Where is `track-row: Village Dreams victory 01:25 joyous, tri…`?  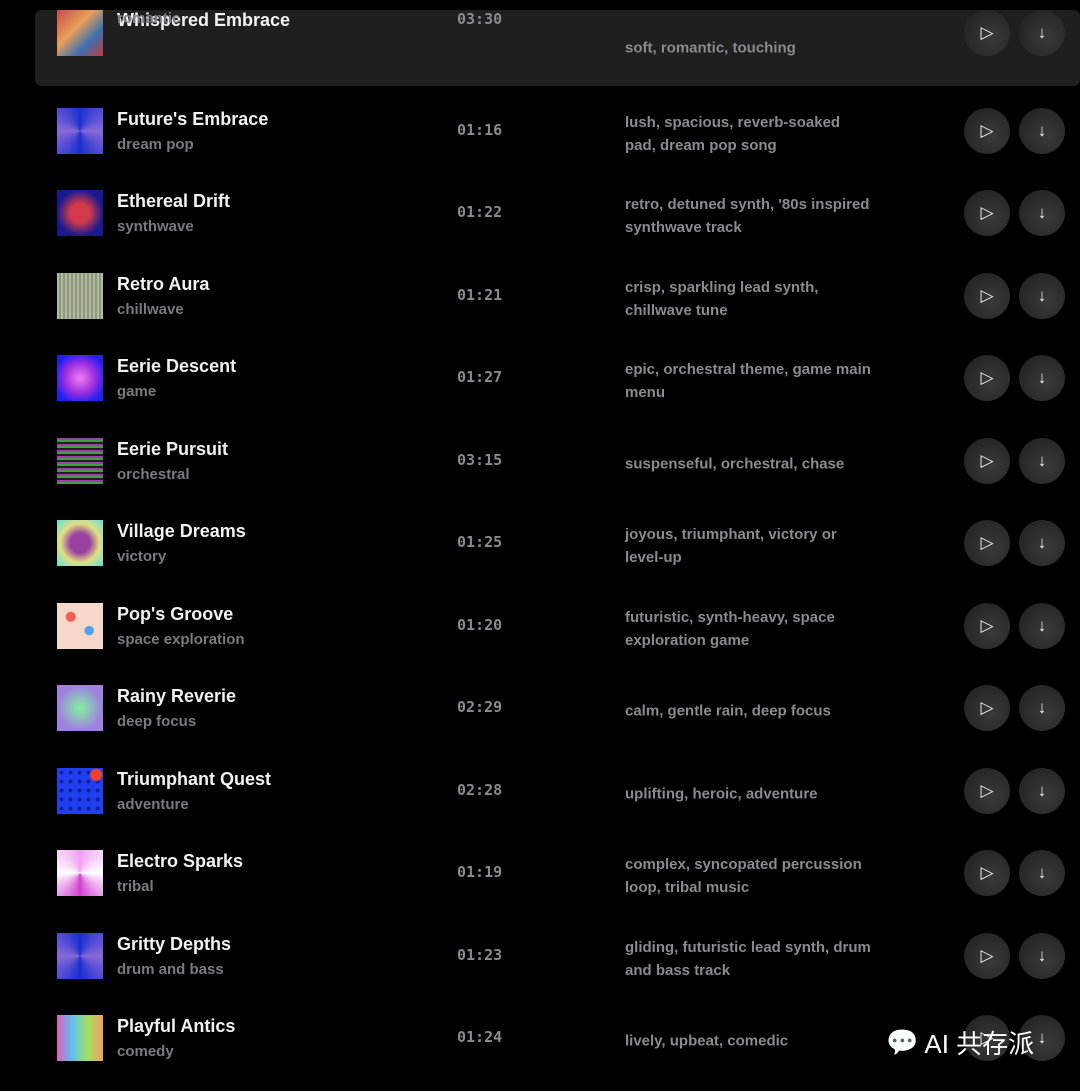 track-row: Village Dreams victory 01:25 joyous, tri… is located at coordinates (557, 546).